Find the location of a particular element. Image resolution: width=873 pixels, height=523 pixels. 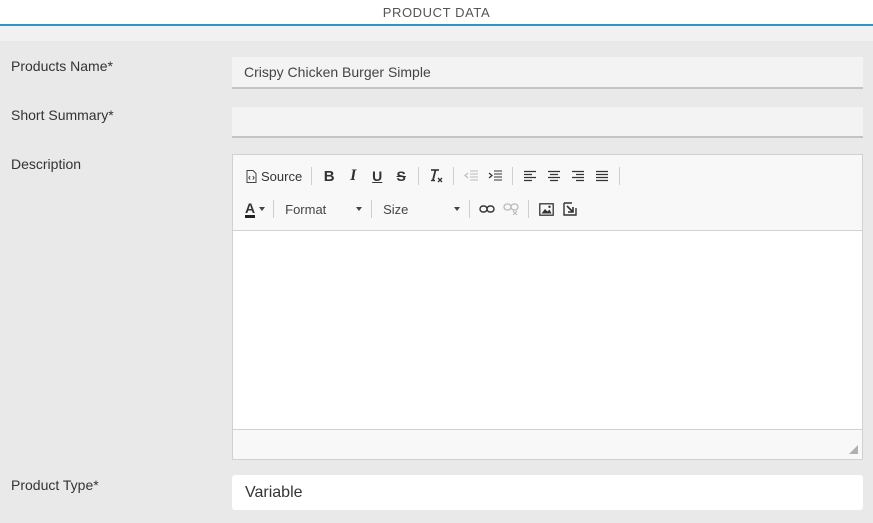

link-button is located at coordinates (487, 209).